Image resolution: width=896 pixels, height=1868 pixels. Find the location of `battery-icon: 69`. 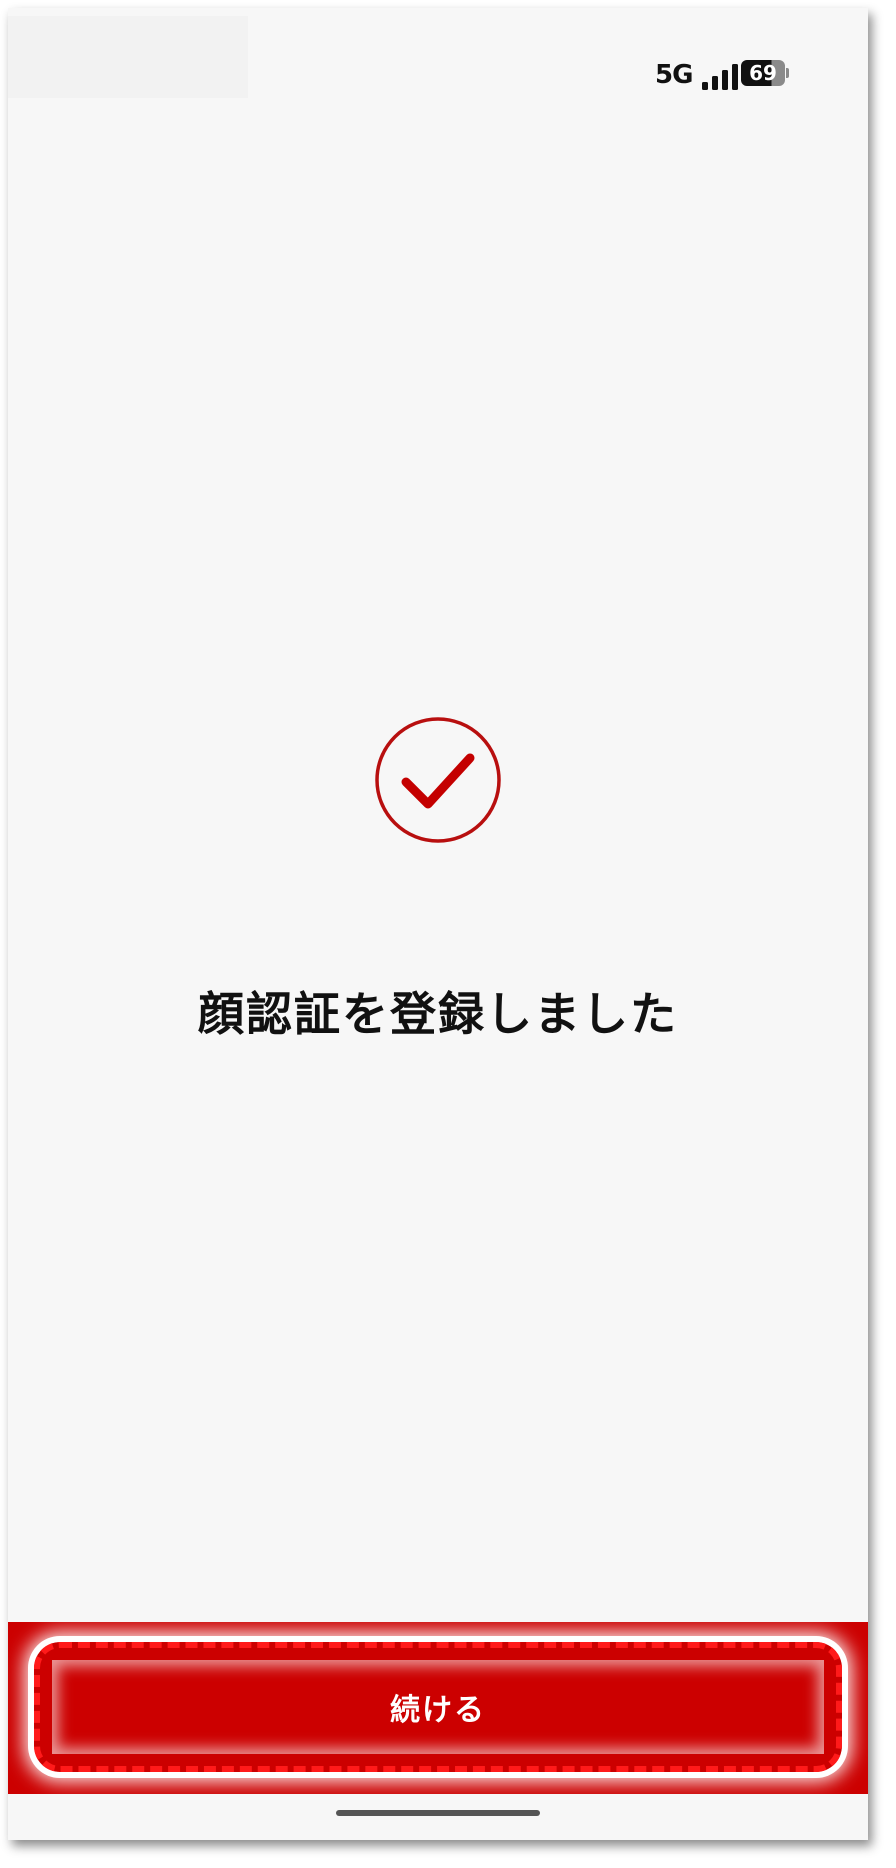

battery-icon: 69 is located at coordinates (765, 73).